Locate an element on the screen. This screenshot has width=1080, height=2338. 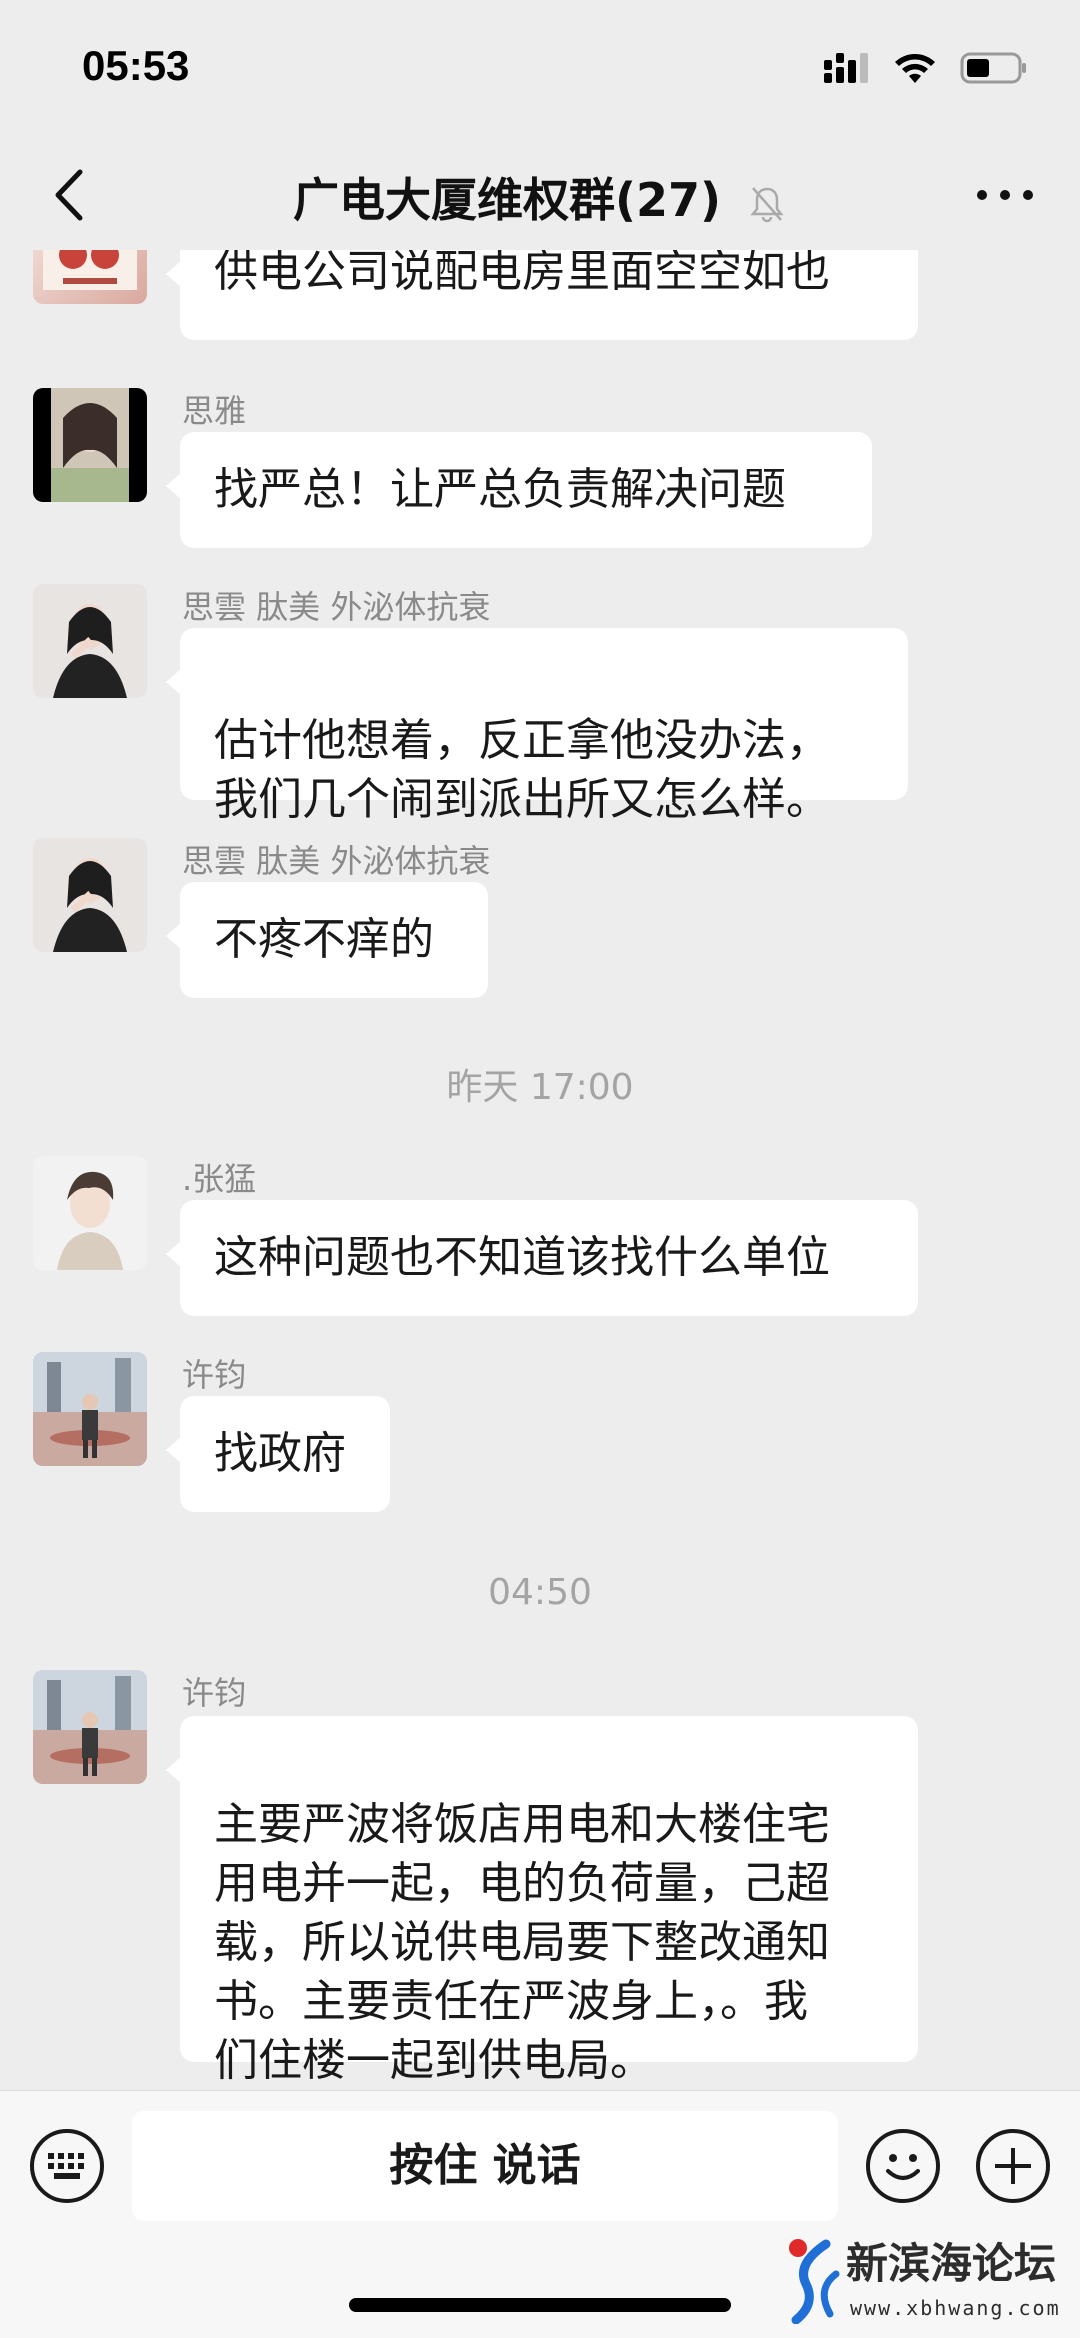
sender-name: 思雅 is located at coordinates (214, 411).